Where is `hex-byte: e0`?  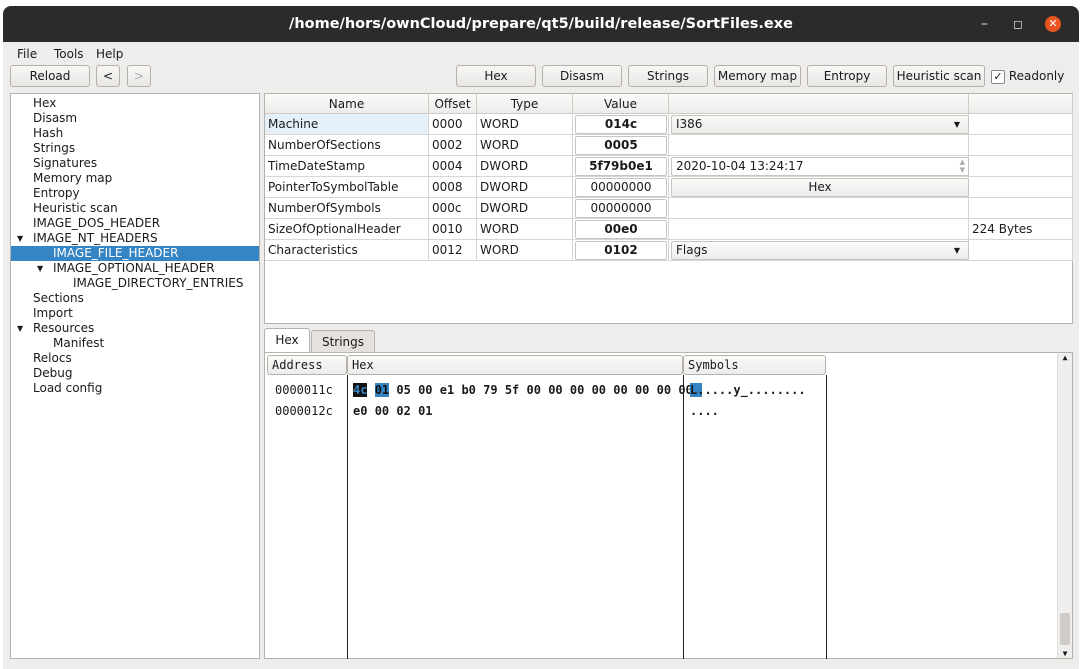
hex-byte: e0 is located at coordinates (360, 411).